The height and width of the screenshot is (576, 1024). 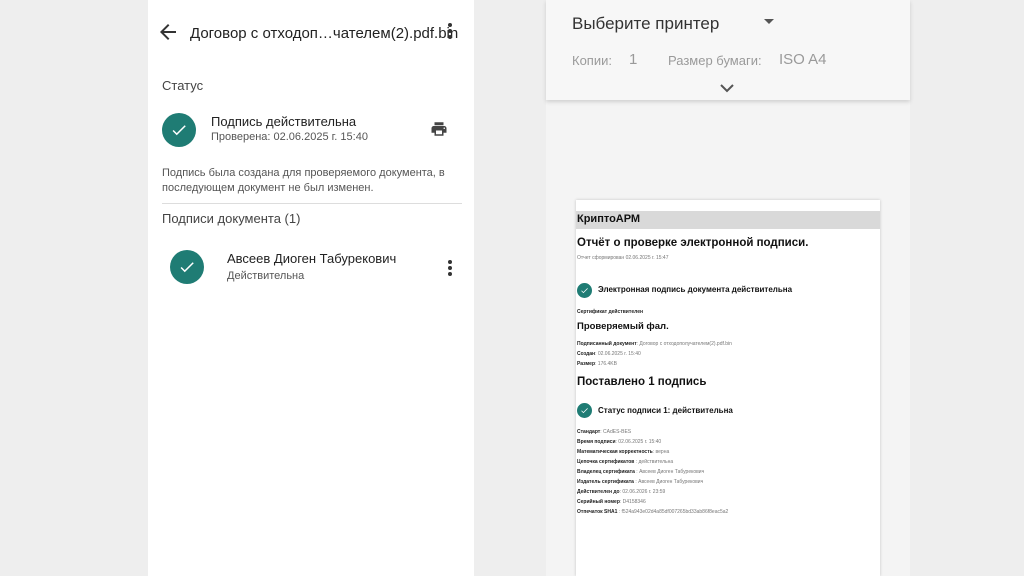 I want to click on dropdown-arrow-icon, so click(x=769, y=21).